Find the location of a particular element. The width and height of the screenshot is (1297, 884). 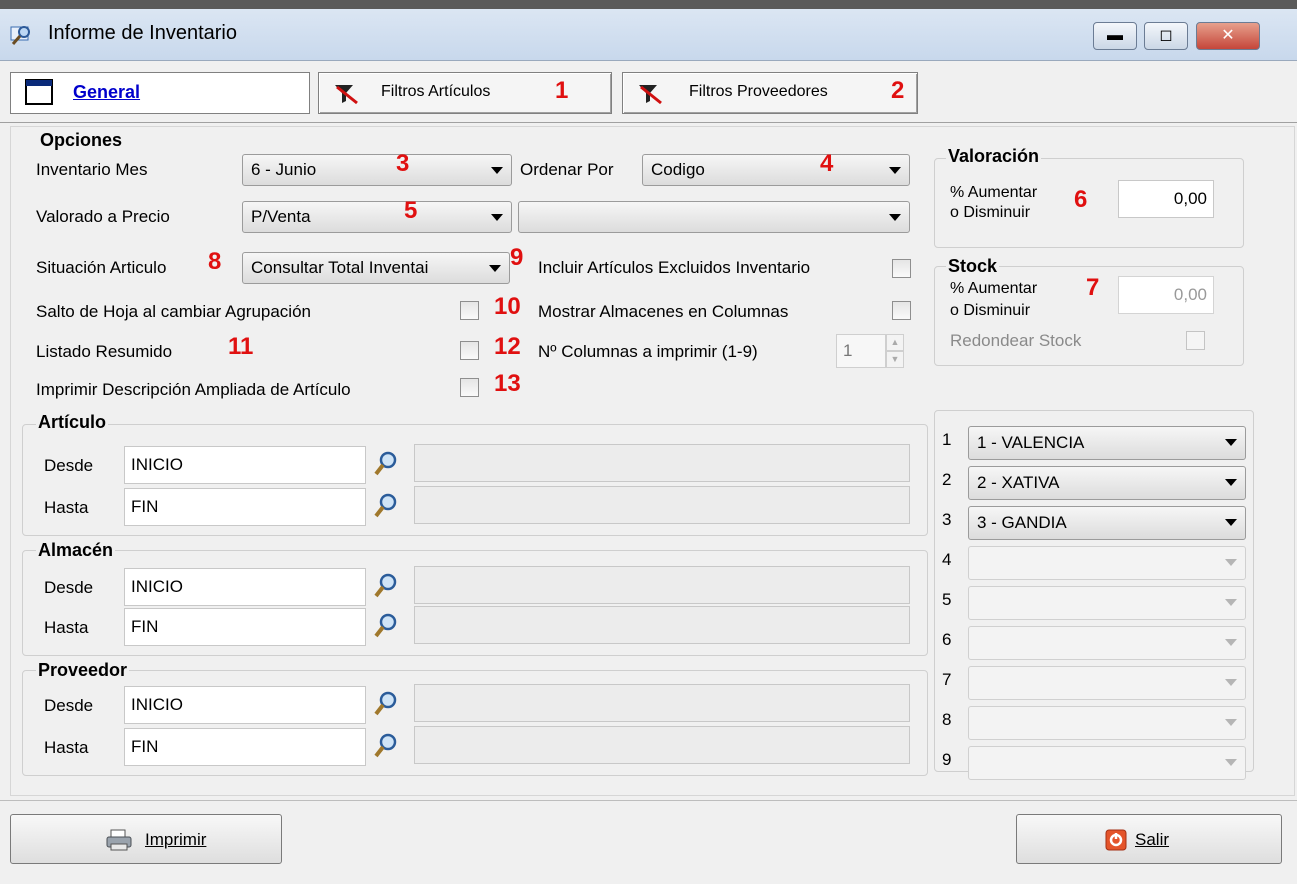

imprimir-button: Imprimir is located at coordinates (146, 839).